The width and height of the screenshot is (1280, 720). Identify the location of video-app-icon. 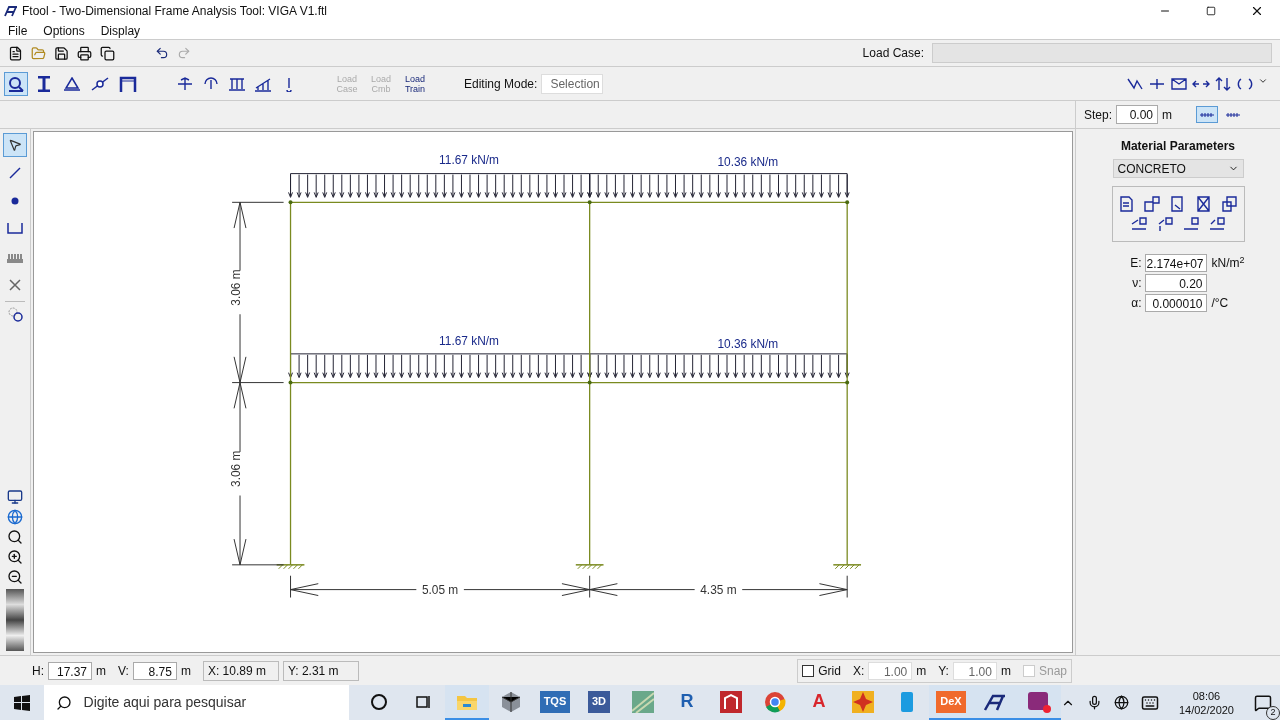
(1038, 701).